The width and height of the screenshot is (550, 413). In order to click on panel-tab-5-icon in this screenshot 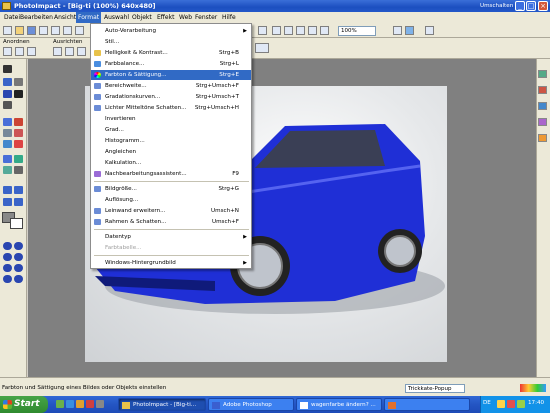, I will do `click(542, 138)`.